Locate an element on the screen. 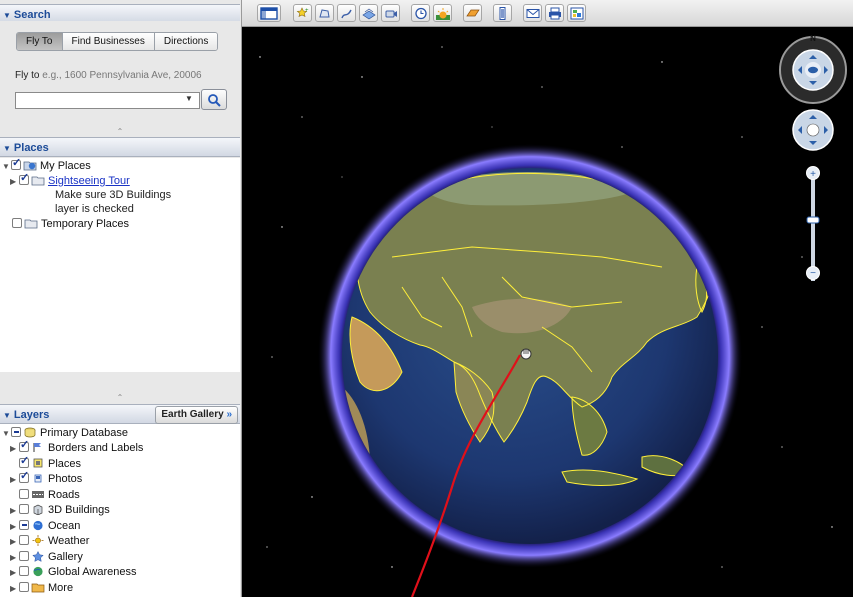  layer-item-borders-and-labels: ▶ Borders and Labels is located at coordinates (76, 447).